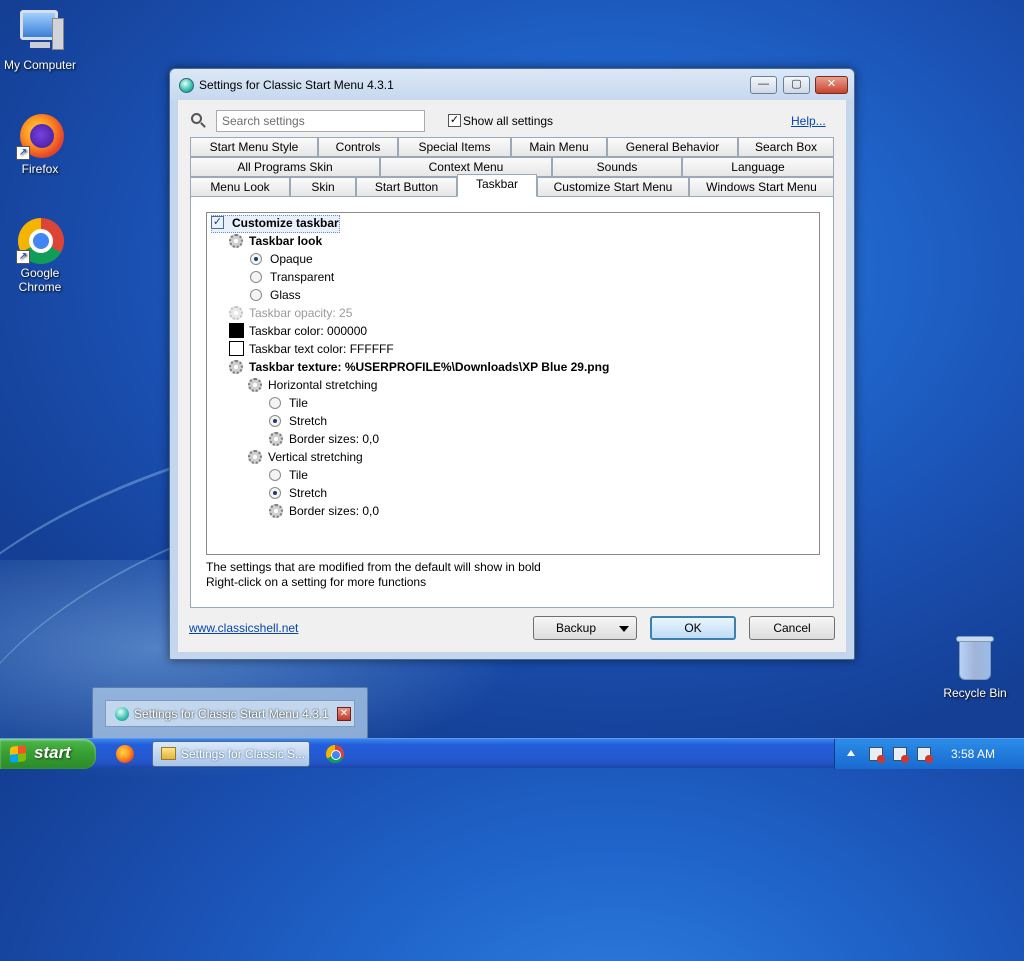 The image size is (1024, 961). I want to click on tab-menu-look: Menu Look, so click(240, 187).